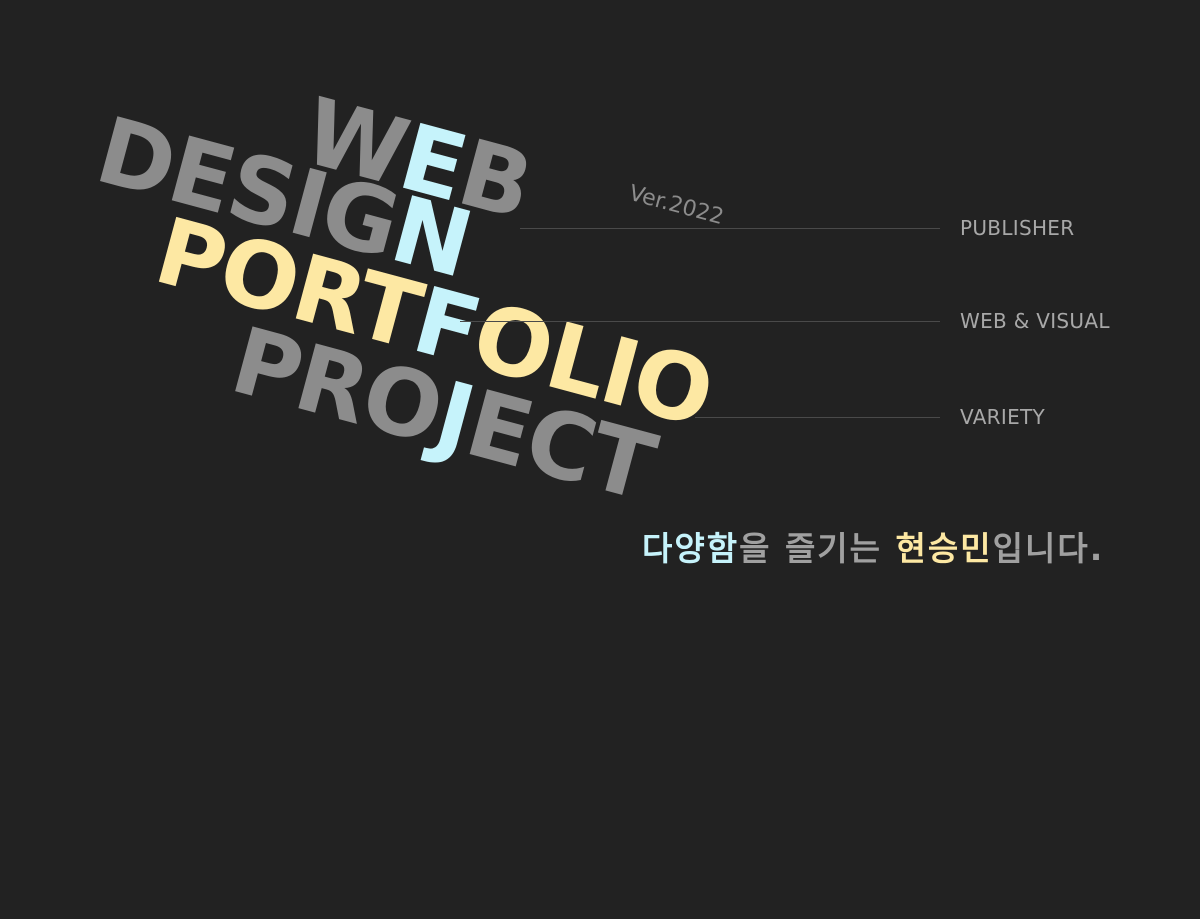  What do you see at coordinates (1048, 548) in the screenshot?
I see `slogan-segment: 입니다.` at bounding box center [1048, 548].